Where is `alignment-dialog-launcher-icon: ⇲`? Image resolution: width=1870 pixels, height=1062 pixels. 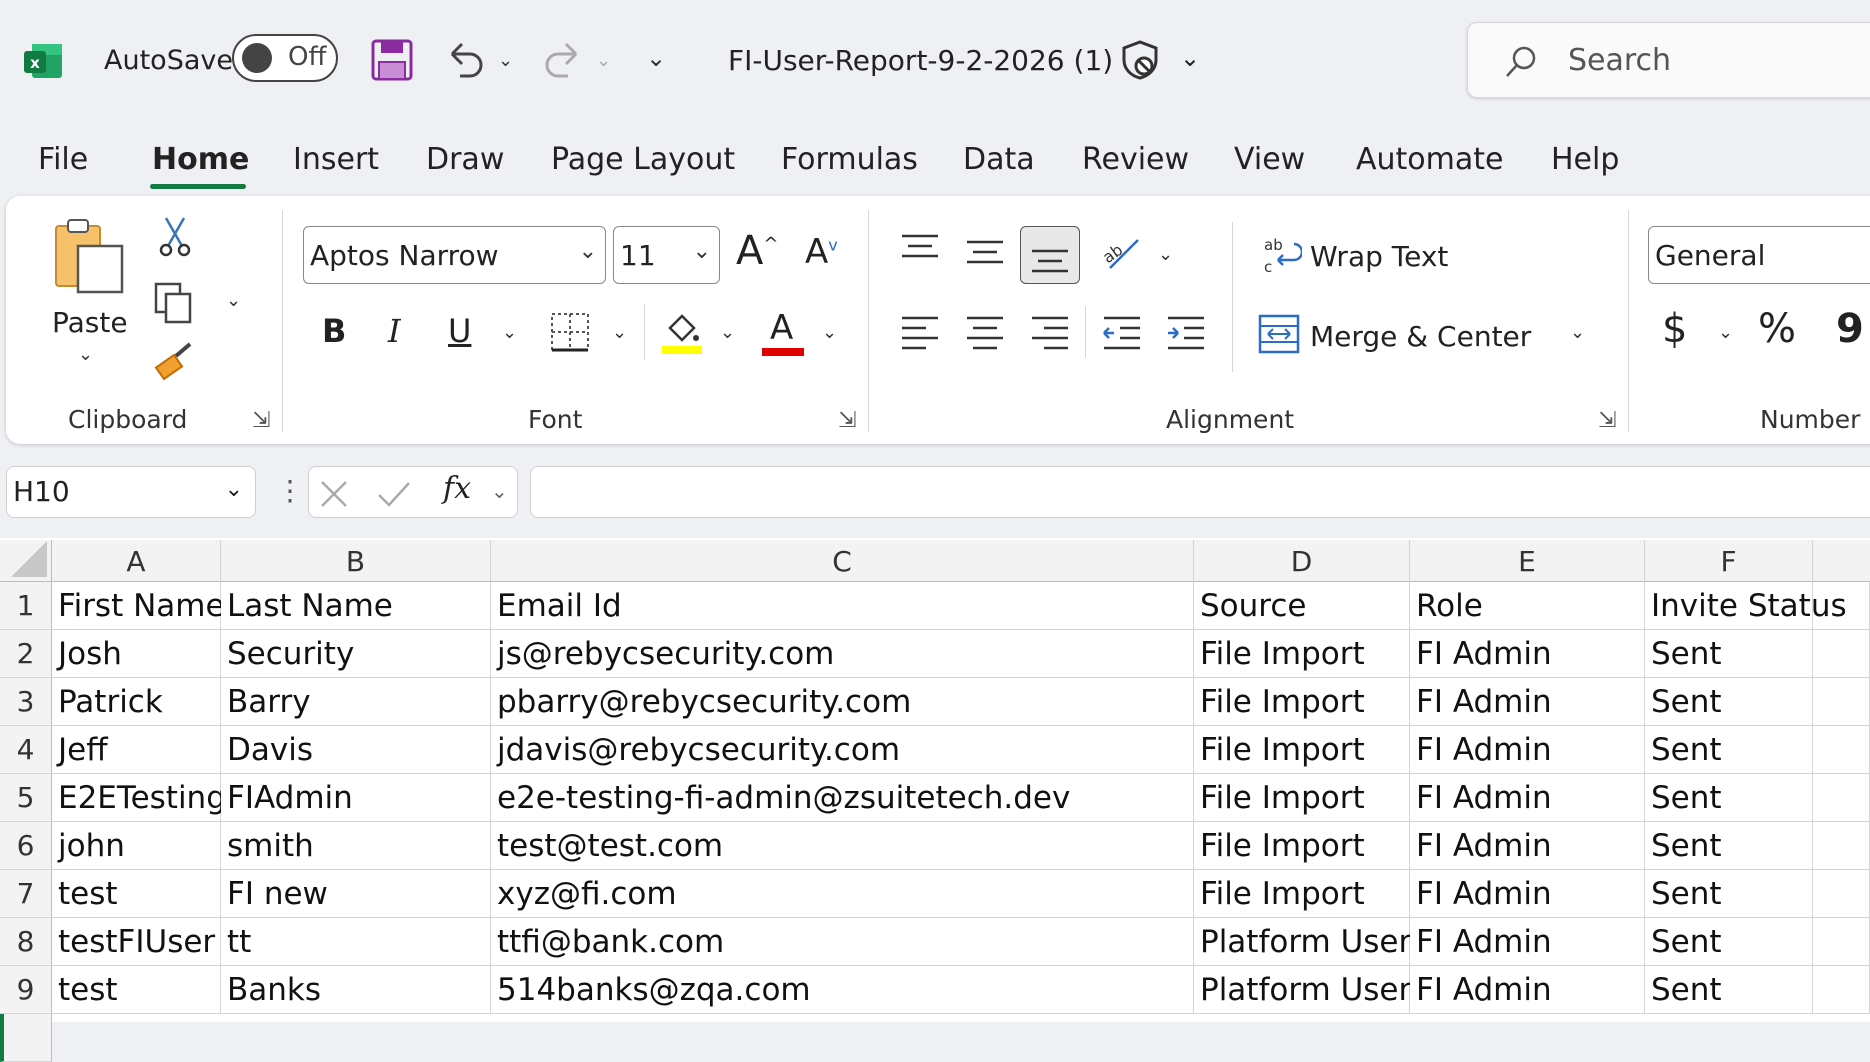 alignment-dialog-launcher-icon: ⇲ is located at coordinates (1607, 420).